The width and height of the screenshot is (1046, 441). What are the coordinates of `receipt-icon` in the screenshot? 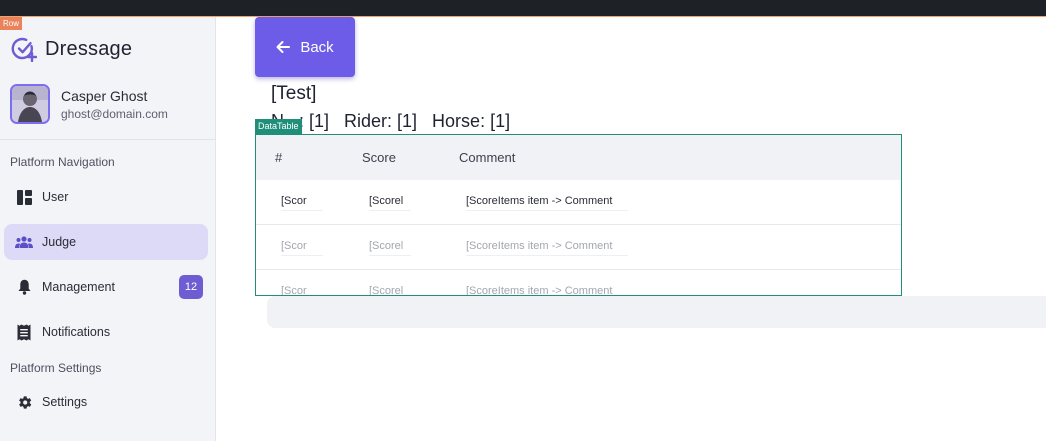 It's located at (24, 332).